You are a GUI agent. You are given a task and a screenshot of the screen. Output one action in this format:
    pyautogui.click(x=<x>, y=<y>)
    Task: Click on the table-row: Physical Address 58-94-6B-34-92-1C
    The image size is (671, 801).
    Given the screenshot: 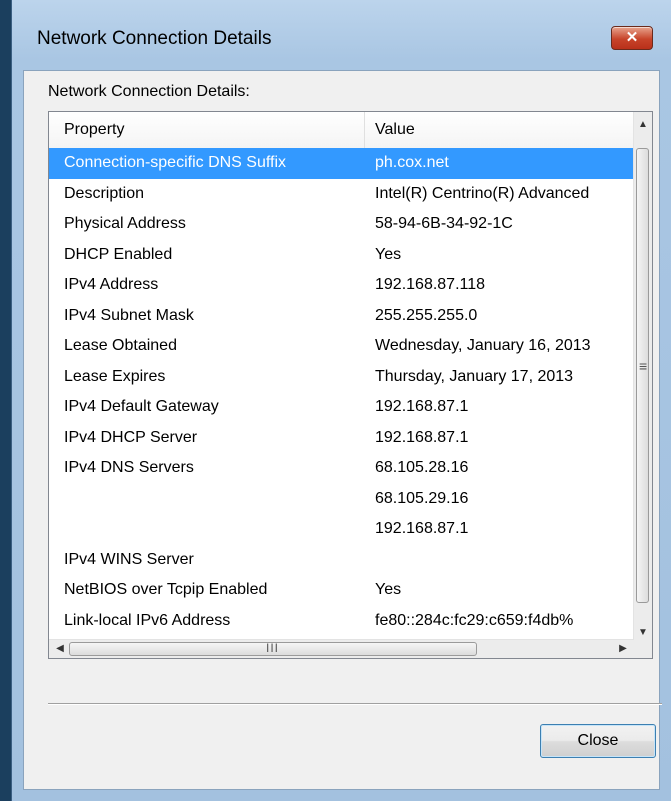 What is the action you would take?
    pyautogui.click(x=341, y=224)
    